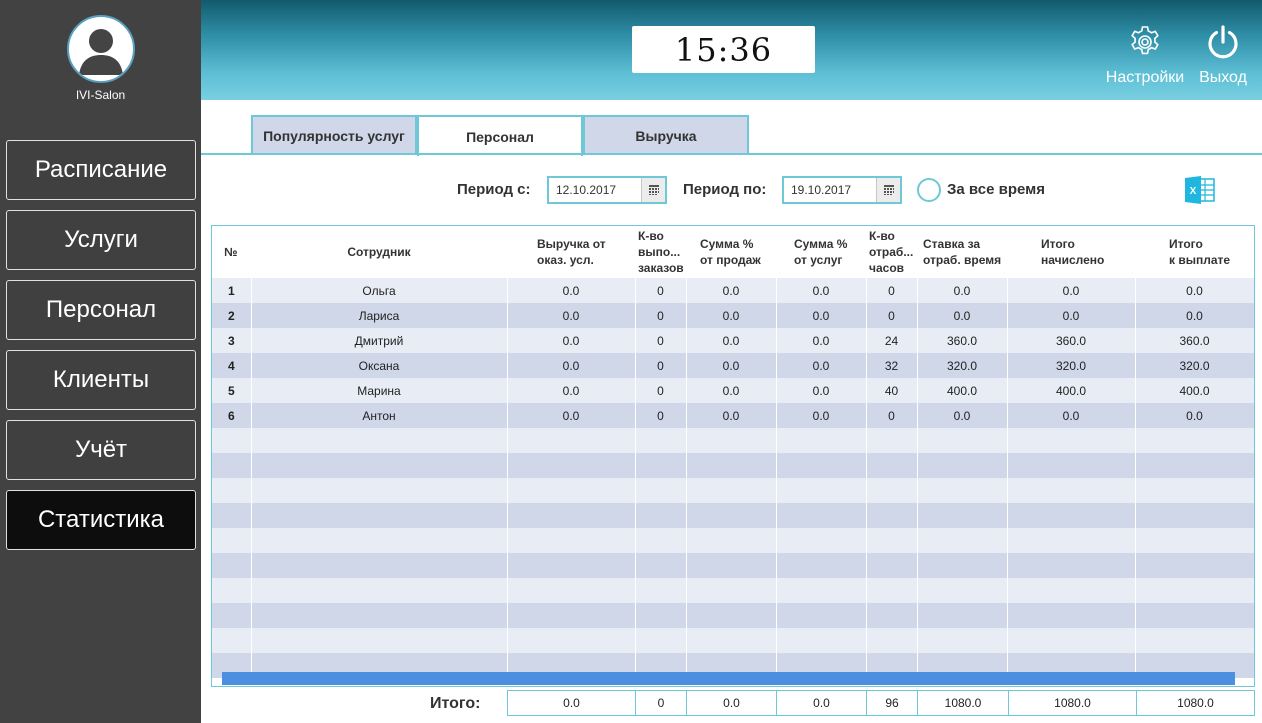 The image size is (1262, 723). I want to click on table-row: 1 Ольга 0.0 0 0.0 0.0 0 0.0 0.0 0.0, so click(733, 290).